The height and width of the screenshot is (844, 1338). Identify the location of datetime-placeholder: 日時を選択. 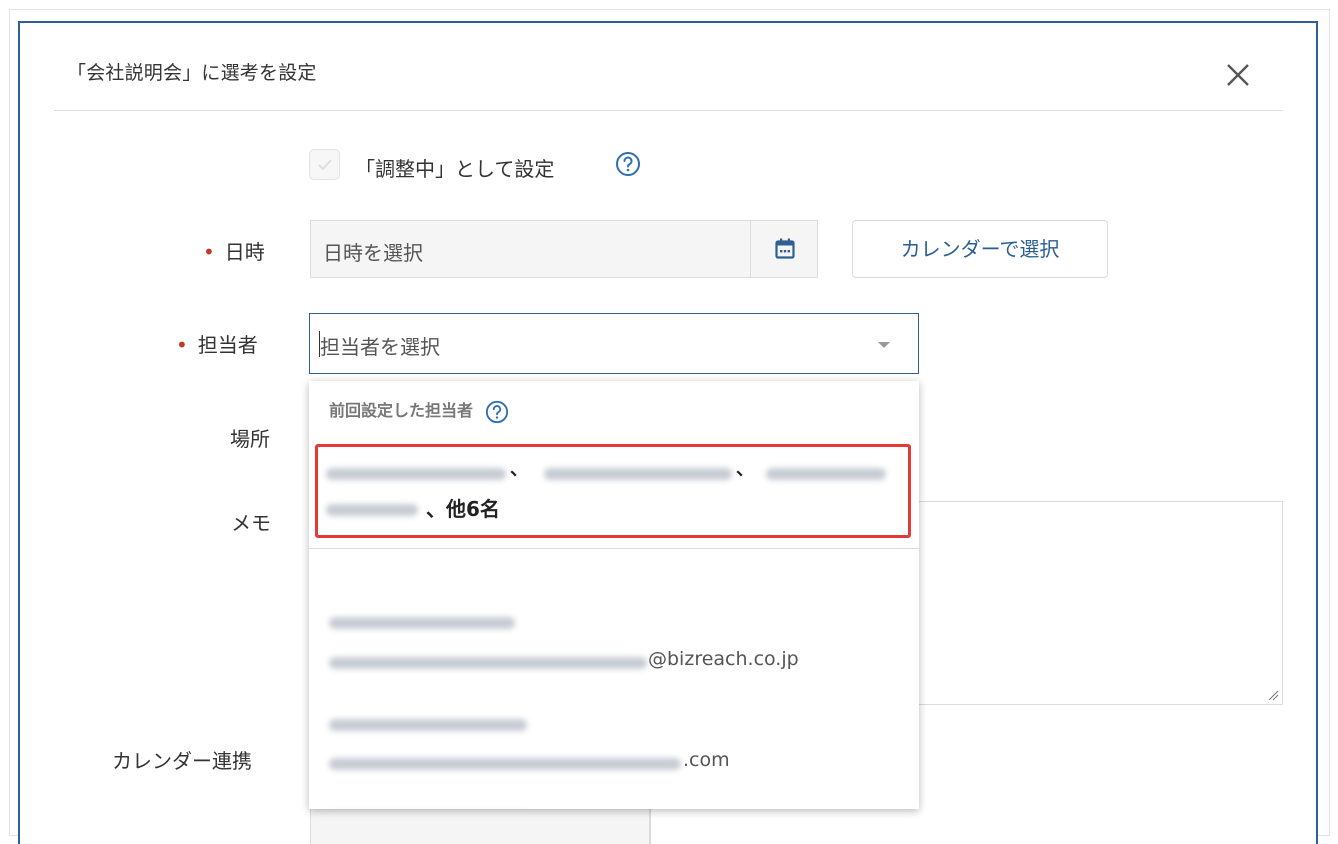
(373, 253).